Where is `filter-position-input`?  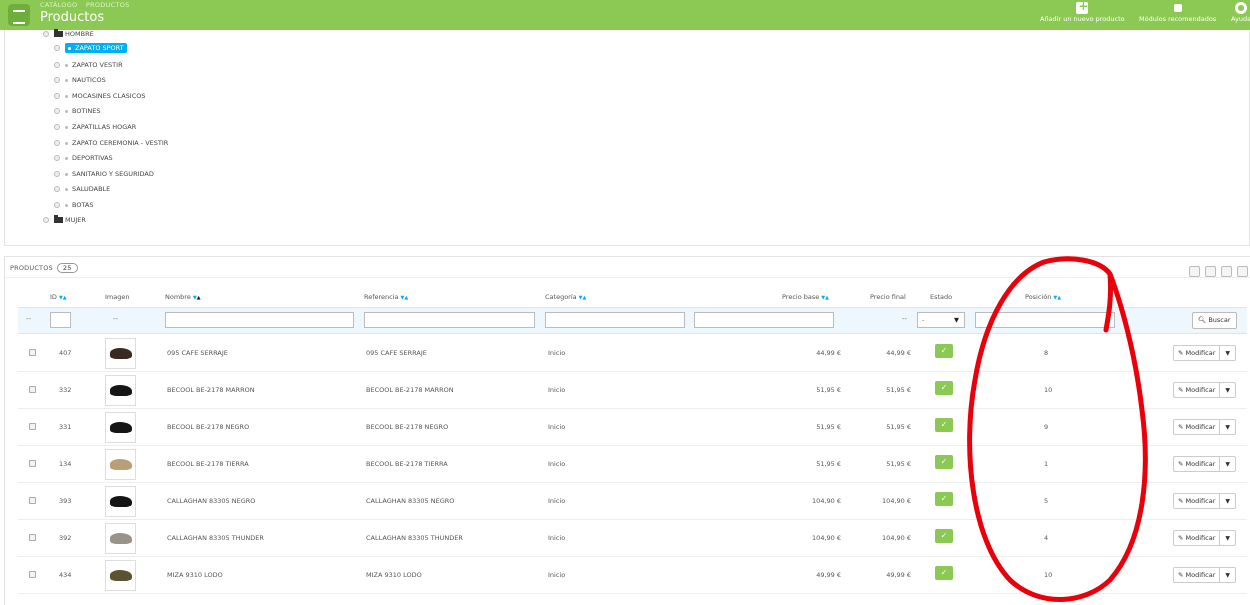 filter-position-input is located at coordinates (1045, 320).